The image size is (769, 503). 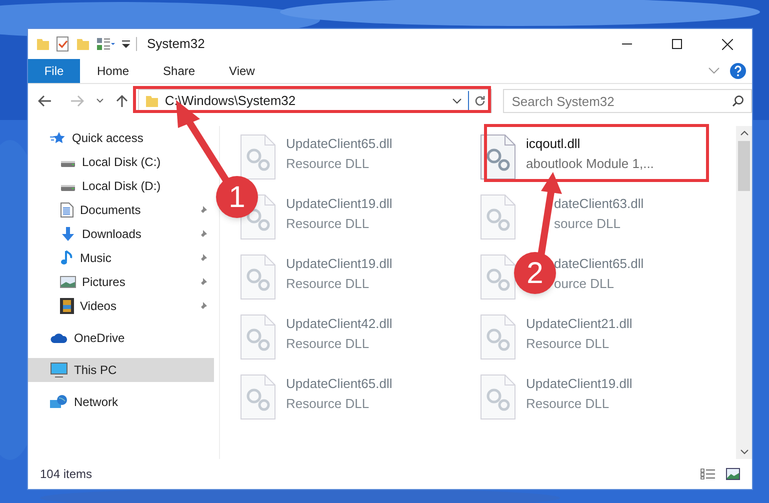 I want to click on document-icon, so click(x=67, y=210).